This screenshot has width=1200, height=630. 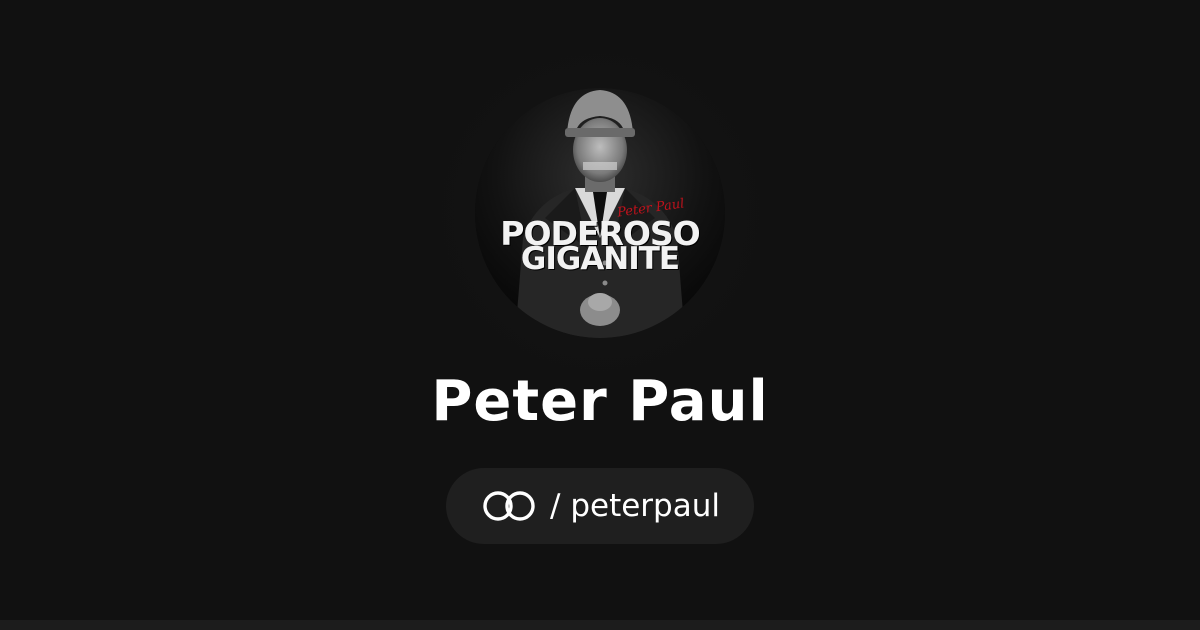 I want to click on avatar: Peter Paul PODEROSO GIGANITE, so click(x=600, y=213).